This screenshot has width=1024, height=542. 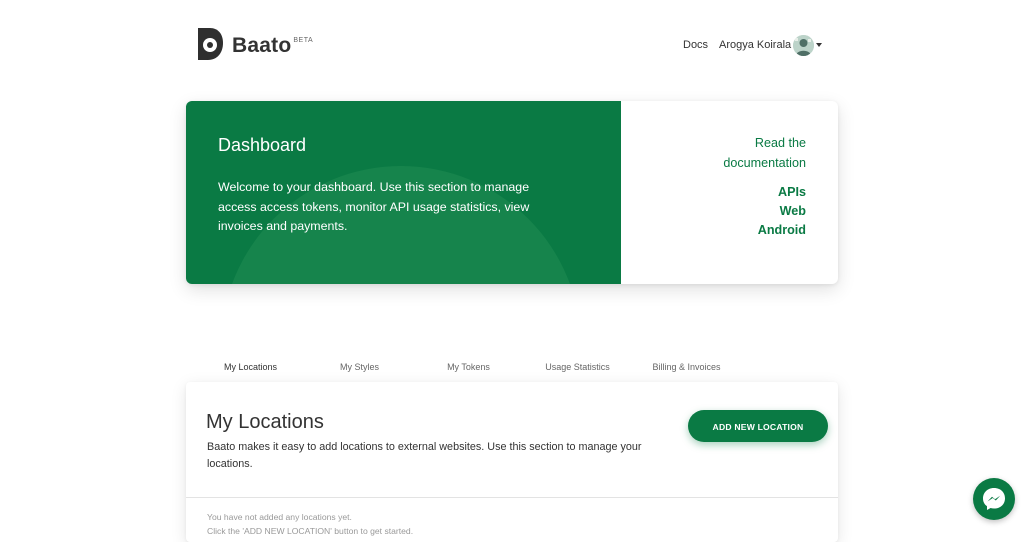 I want to click on tab-my-styles: My Styles, so click(x=359, y=368).